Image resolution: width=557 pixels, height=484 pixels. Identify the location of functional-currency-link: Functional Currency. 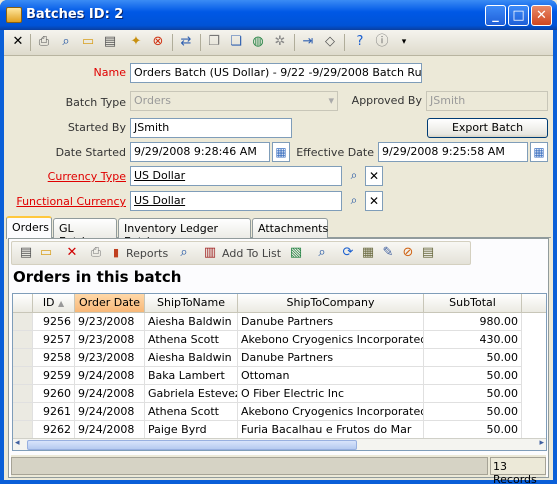
(70, 201).